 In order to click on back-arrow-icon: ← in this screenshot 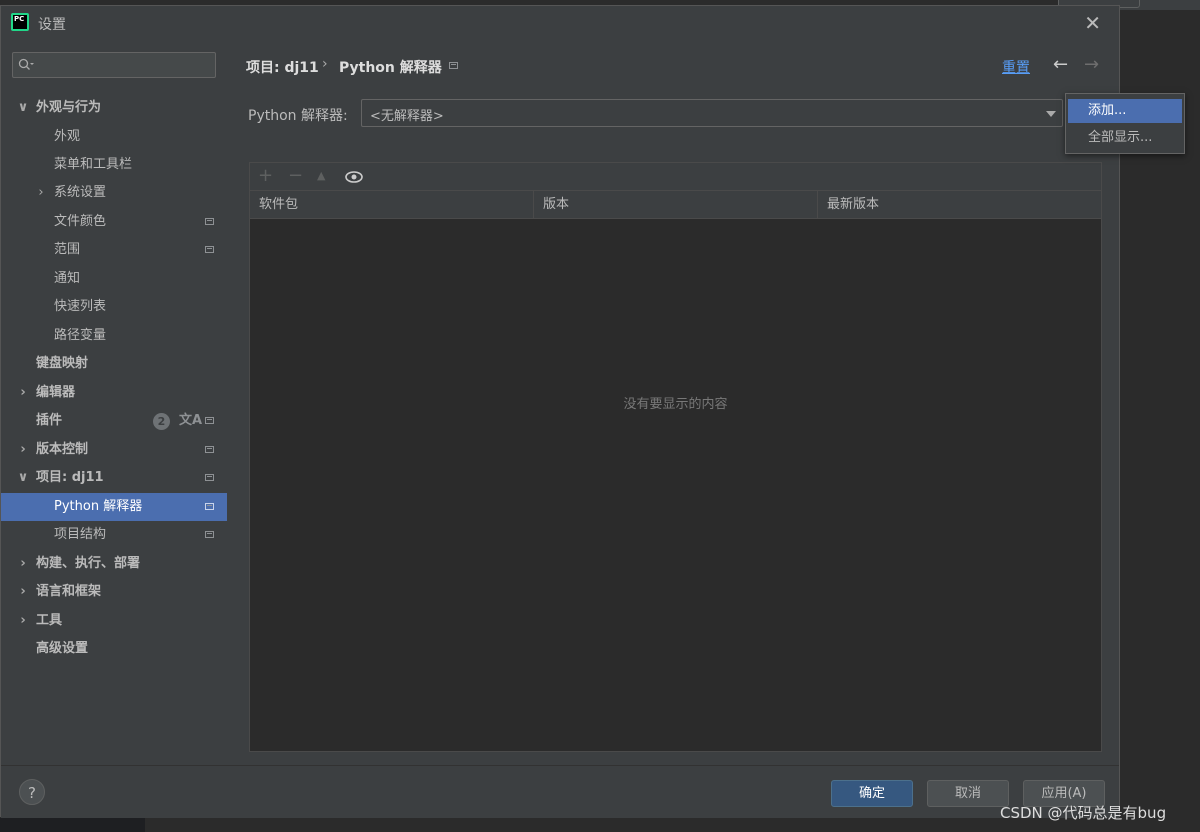, I will do `click(1060, 64)`.